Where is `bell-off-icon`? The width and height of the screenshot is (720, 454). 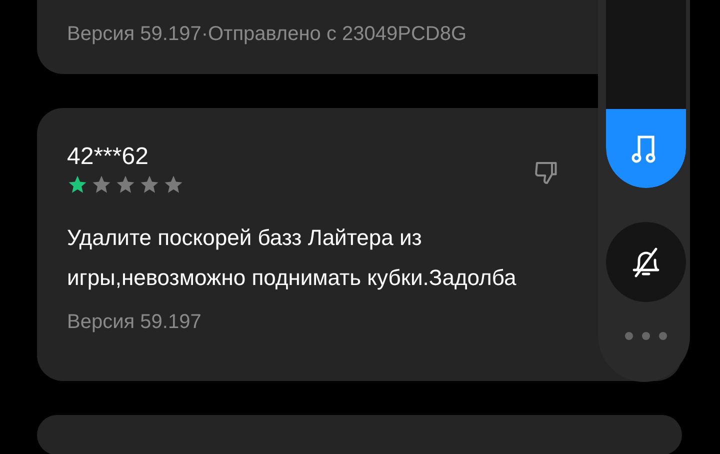 bell-off-icon is located at coordinates (646, 262).